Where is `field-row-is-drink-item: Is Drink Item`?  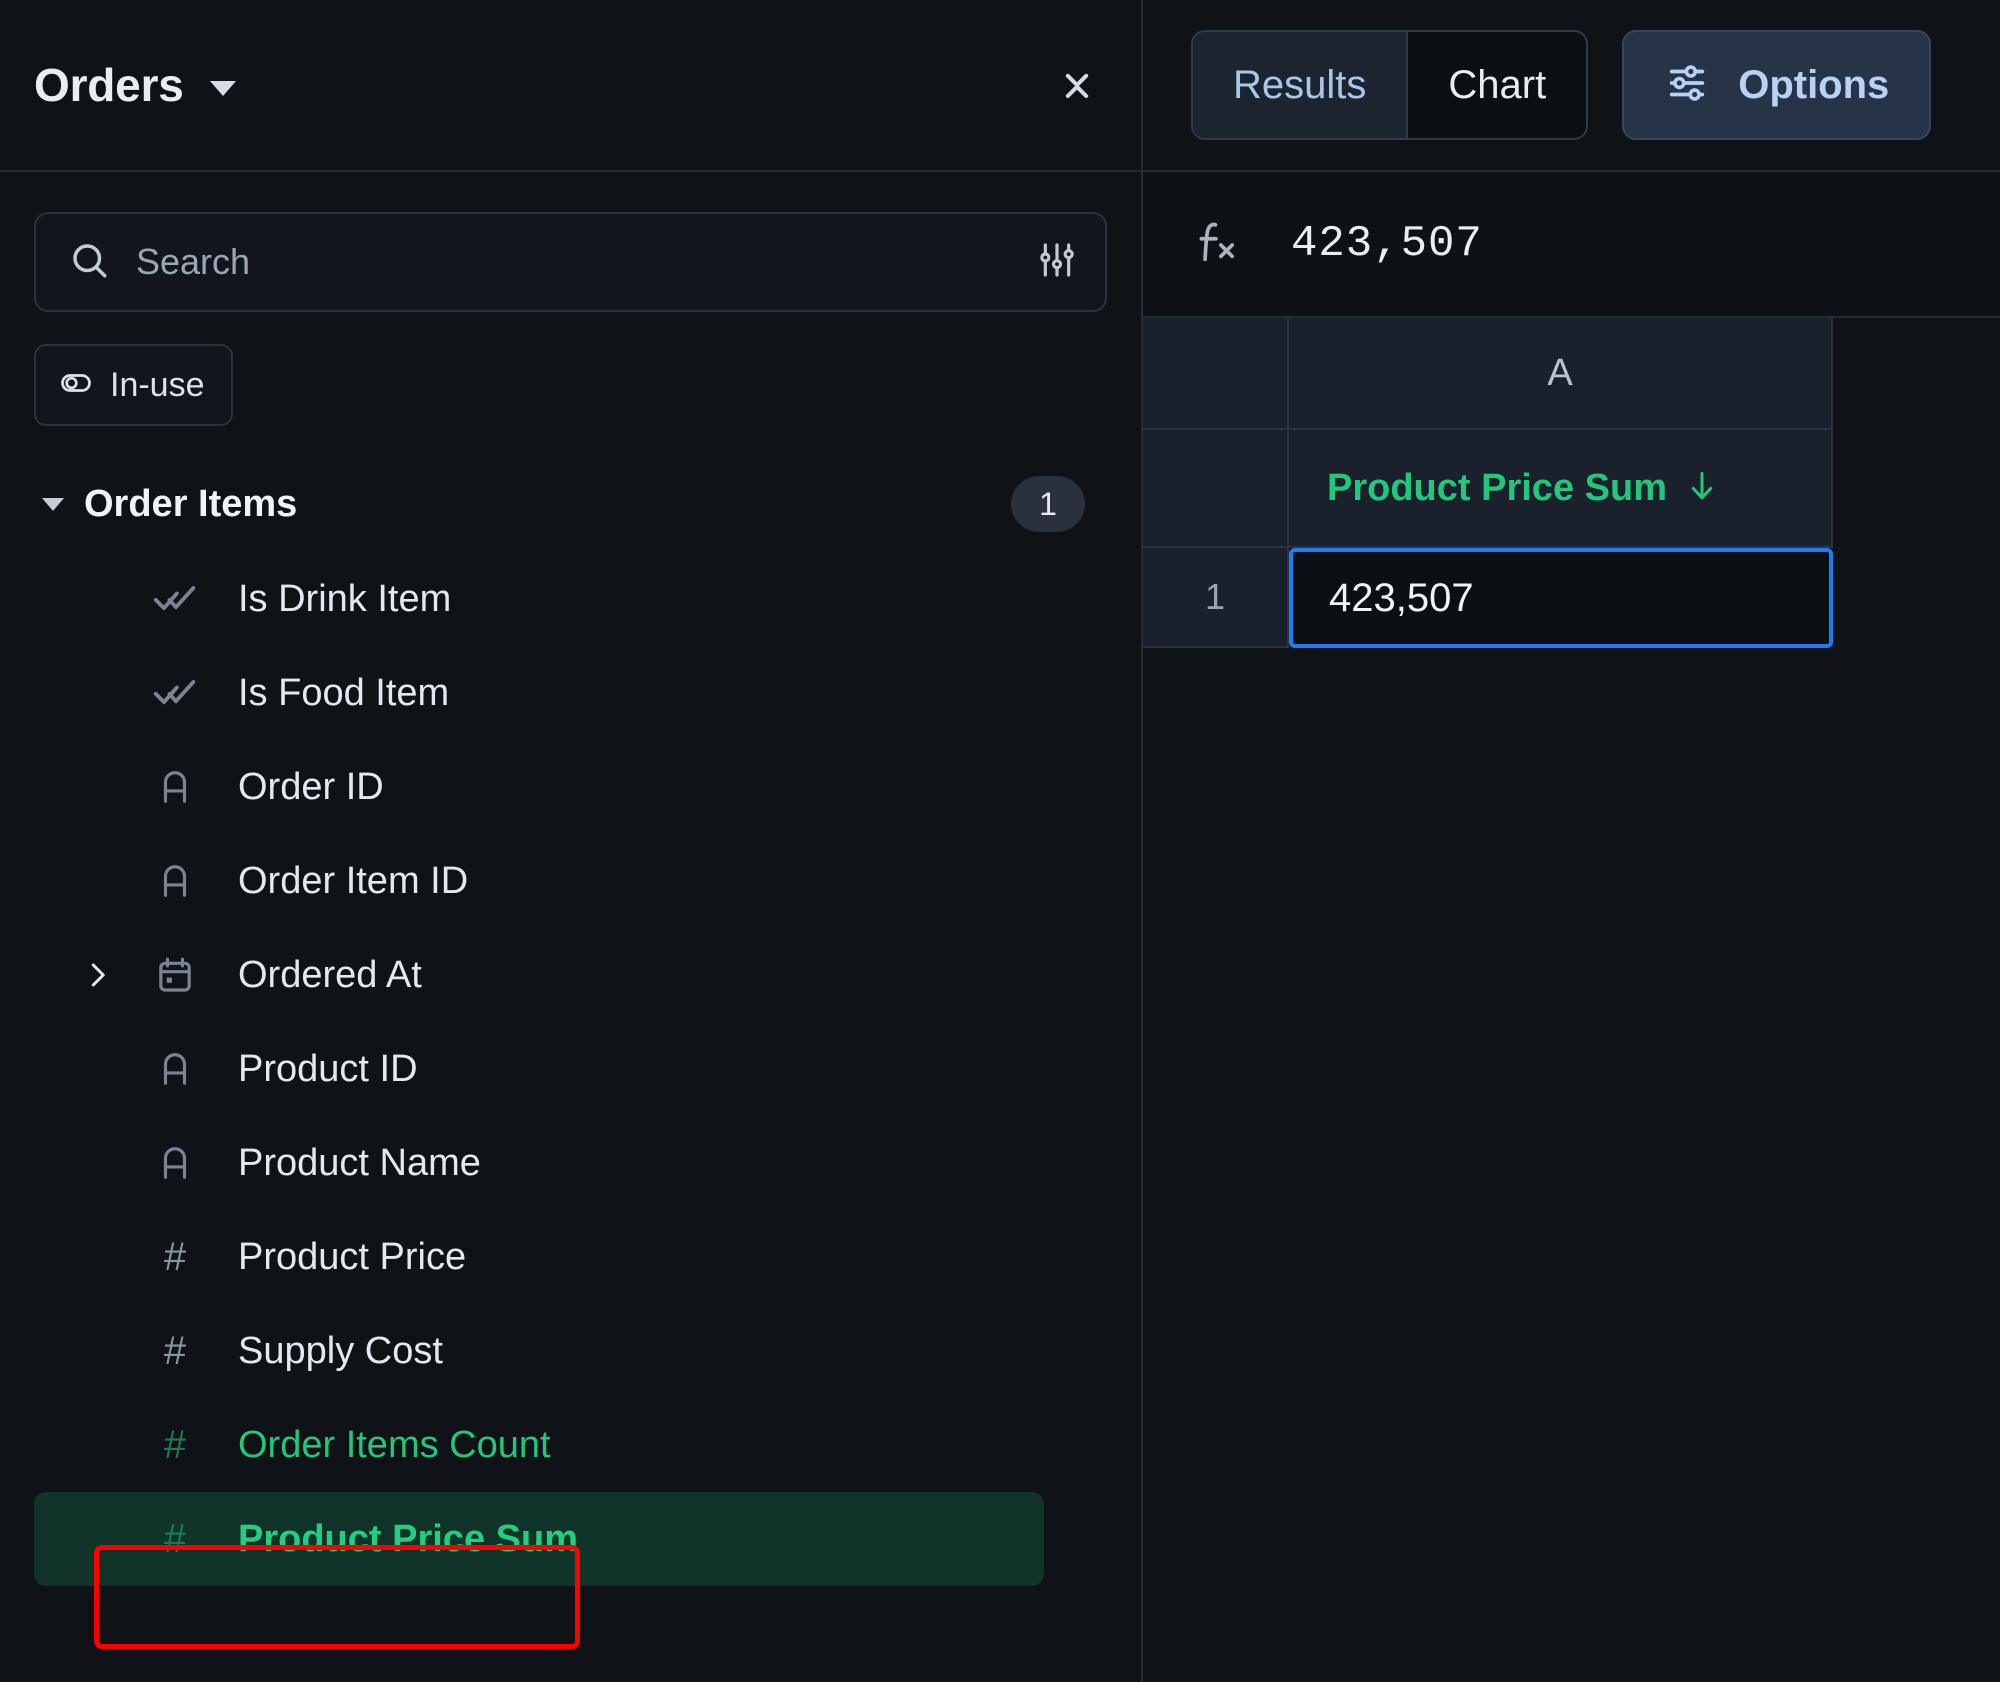 field-row-is-drink-item: Is Drink Item is located at coordinates (570, 599).